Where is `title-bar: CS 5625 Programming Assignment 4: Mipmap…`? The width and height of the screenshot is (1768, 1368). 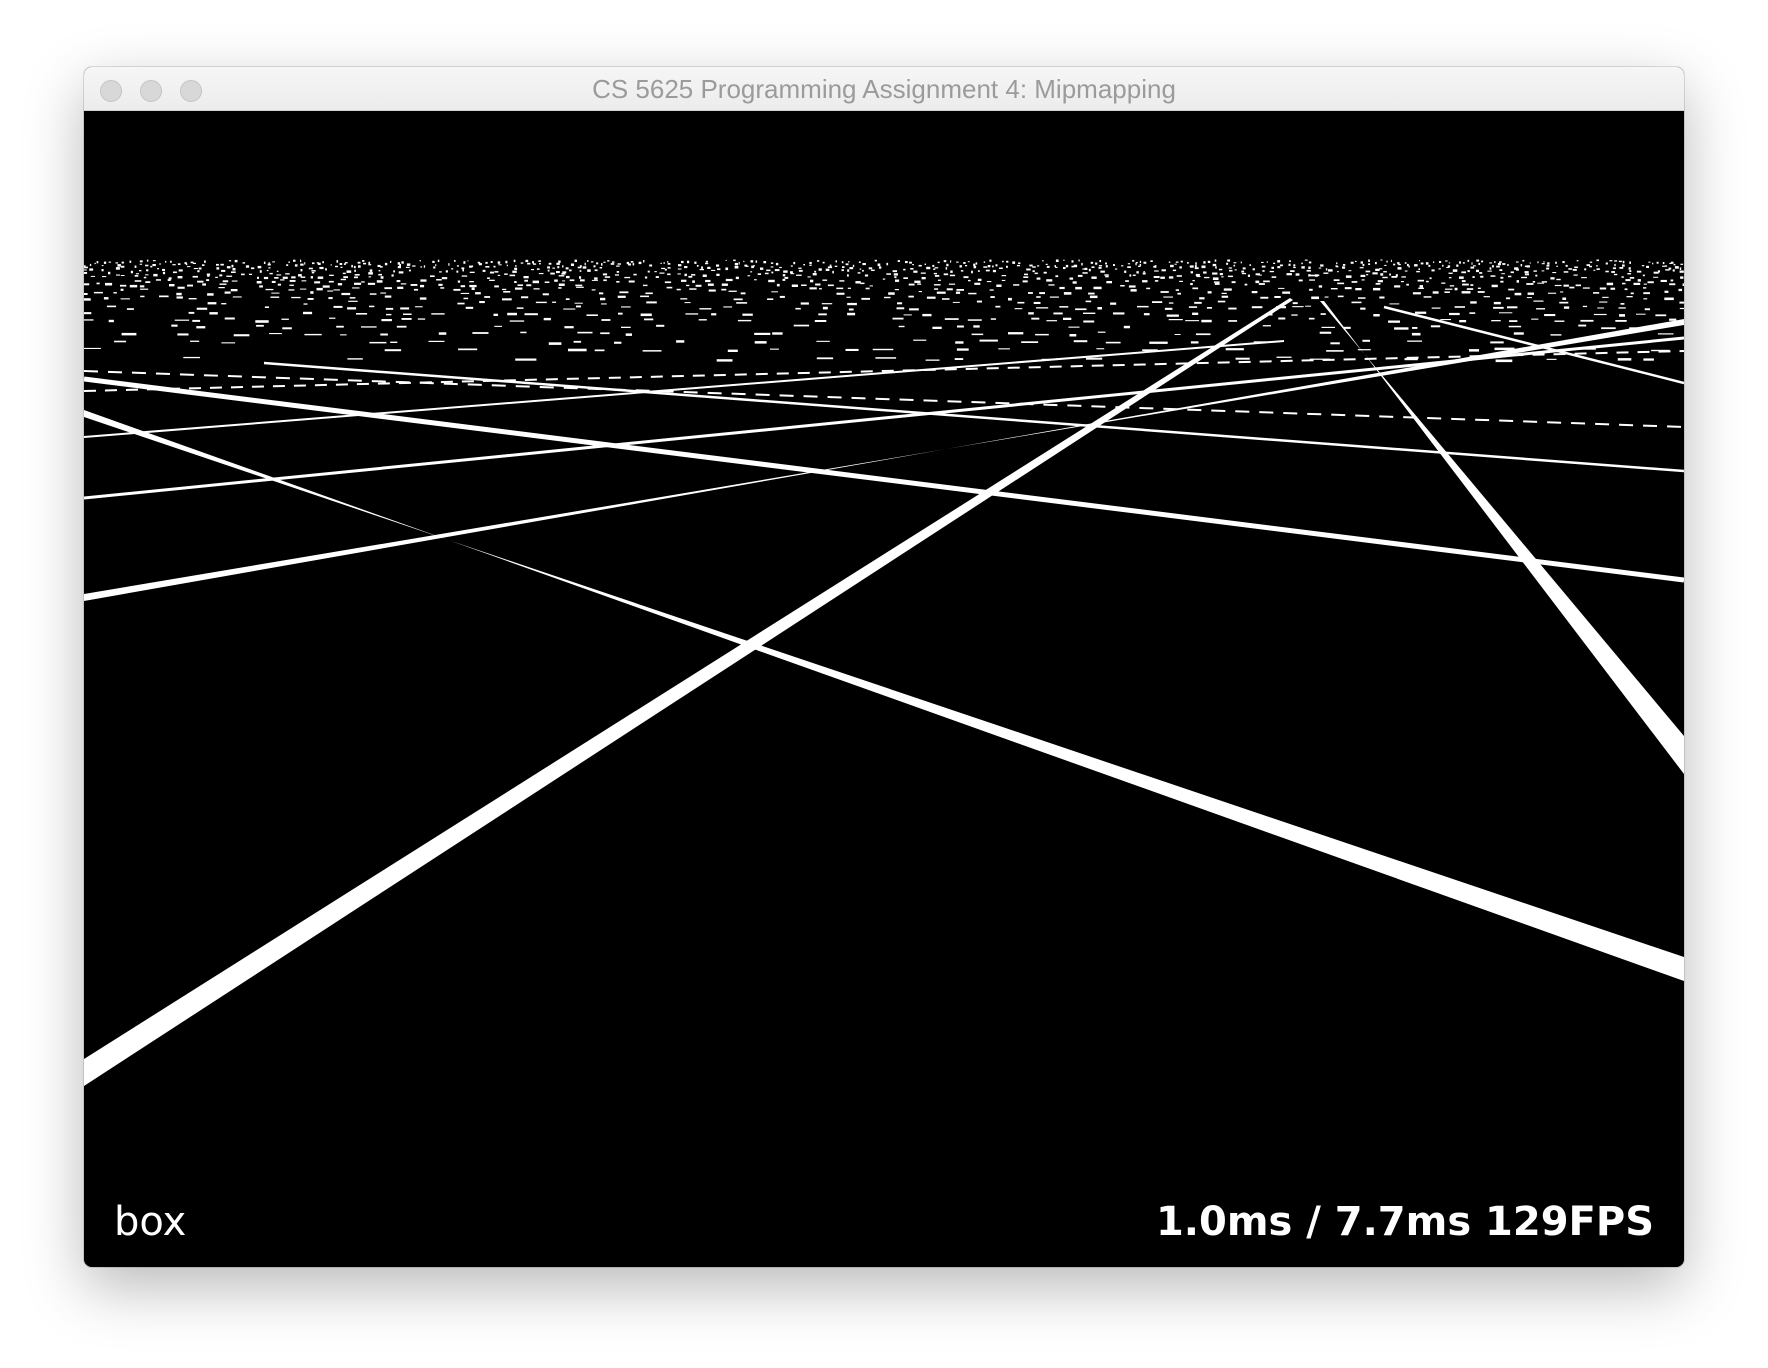 title-bar: CS 5625 Programming Assignment 4: Mipmap… is located at coordinates (884, 89).